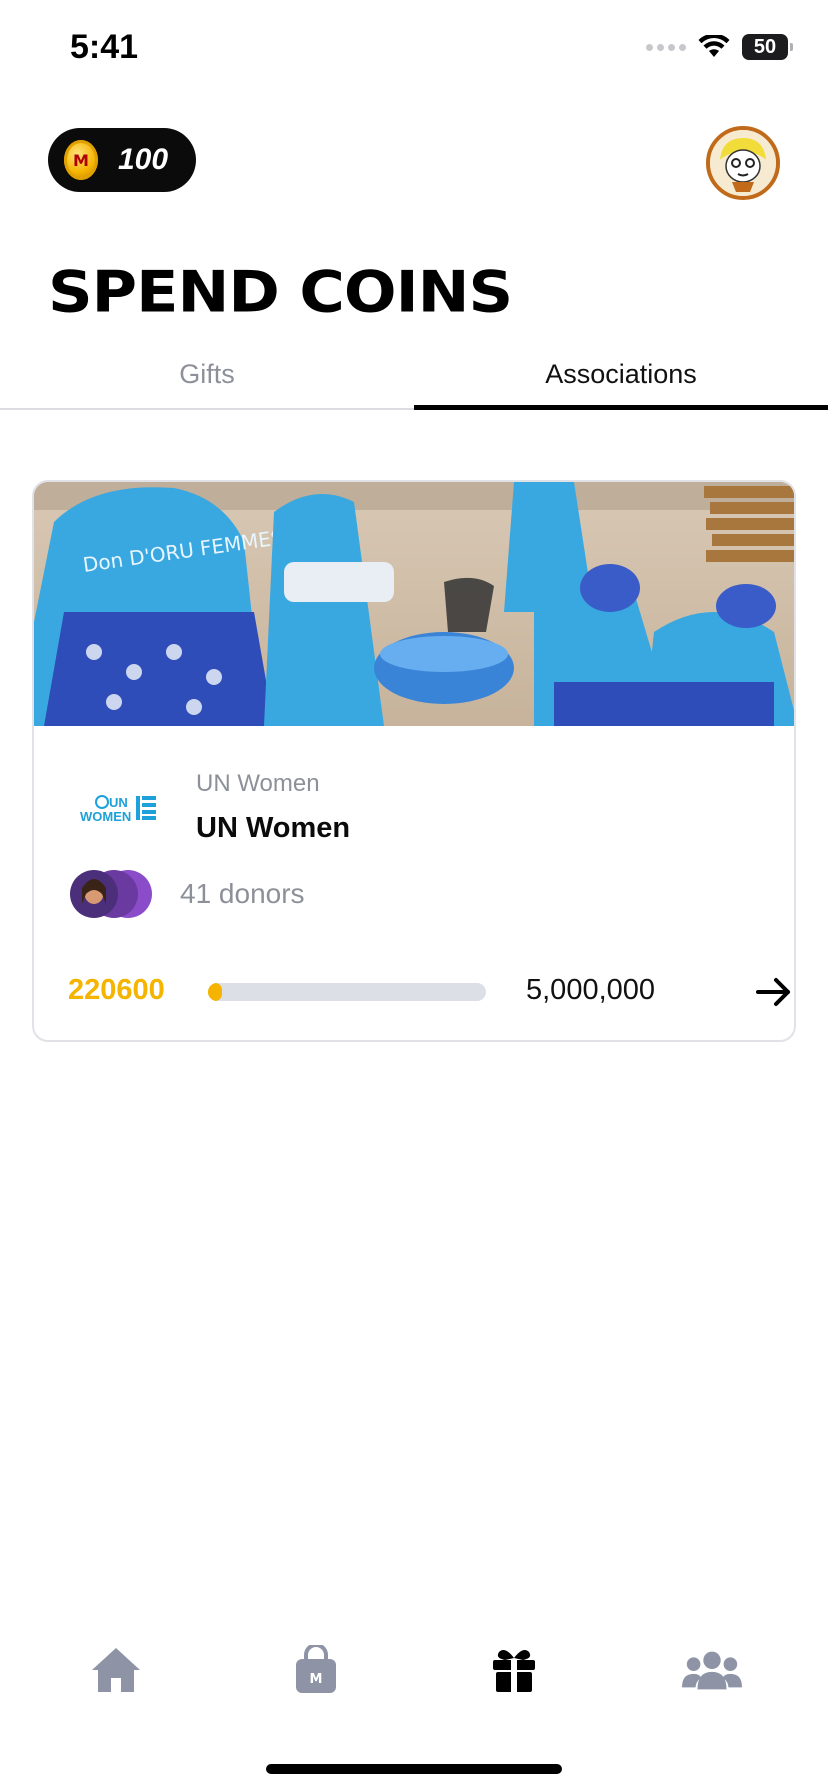 This screenshot has width=828, height=1792. I want to click on nav-shop: M, so click(316, 1670).